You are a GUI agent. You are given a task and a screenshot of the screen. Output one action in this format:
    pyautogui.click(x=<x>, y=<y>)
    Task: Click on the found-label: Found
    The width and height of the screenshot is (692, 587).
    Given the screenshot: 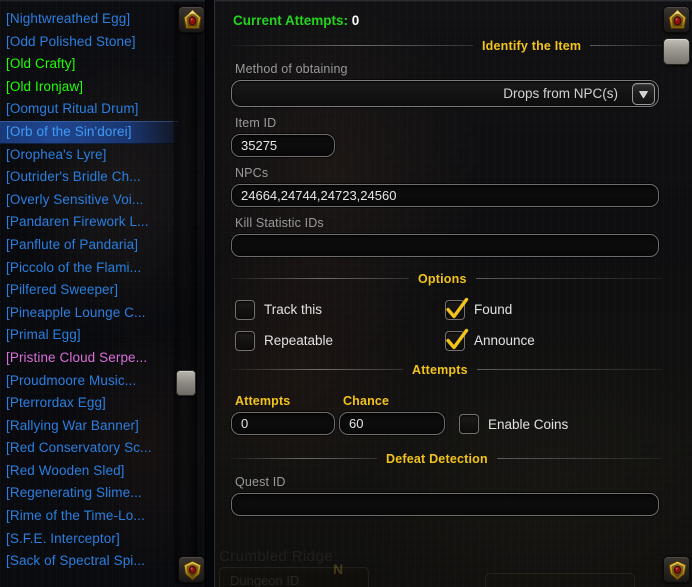 What is the action you would take?
    pyautogui.click(x=493, y=309)
    